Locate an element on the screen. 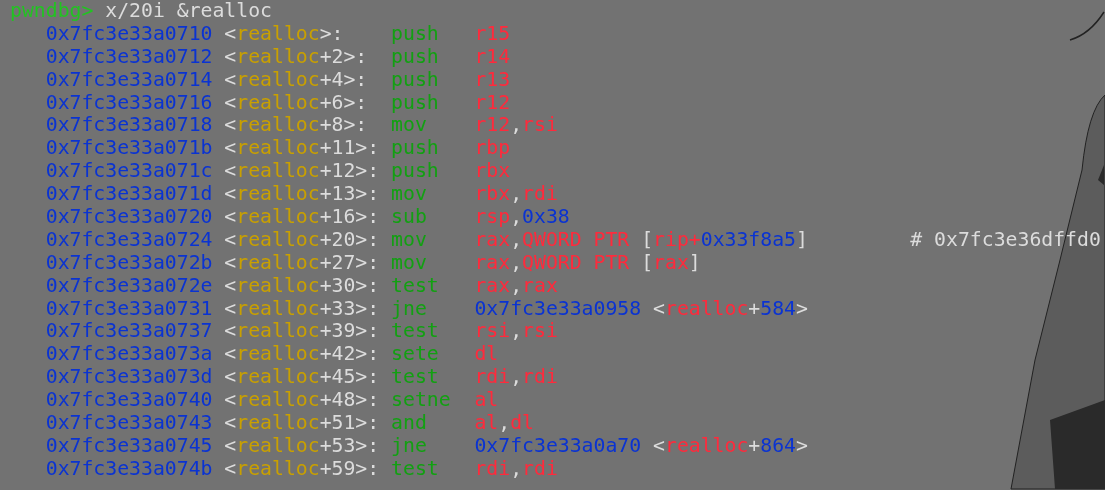  symbol-label: <realloc+53>: is located at coordinates (302, 445).